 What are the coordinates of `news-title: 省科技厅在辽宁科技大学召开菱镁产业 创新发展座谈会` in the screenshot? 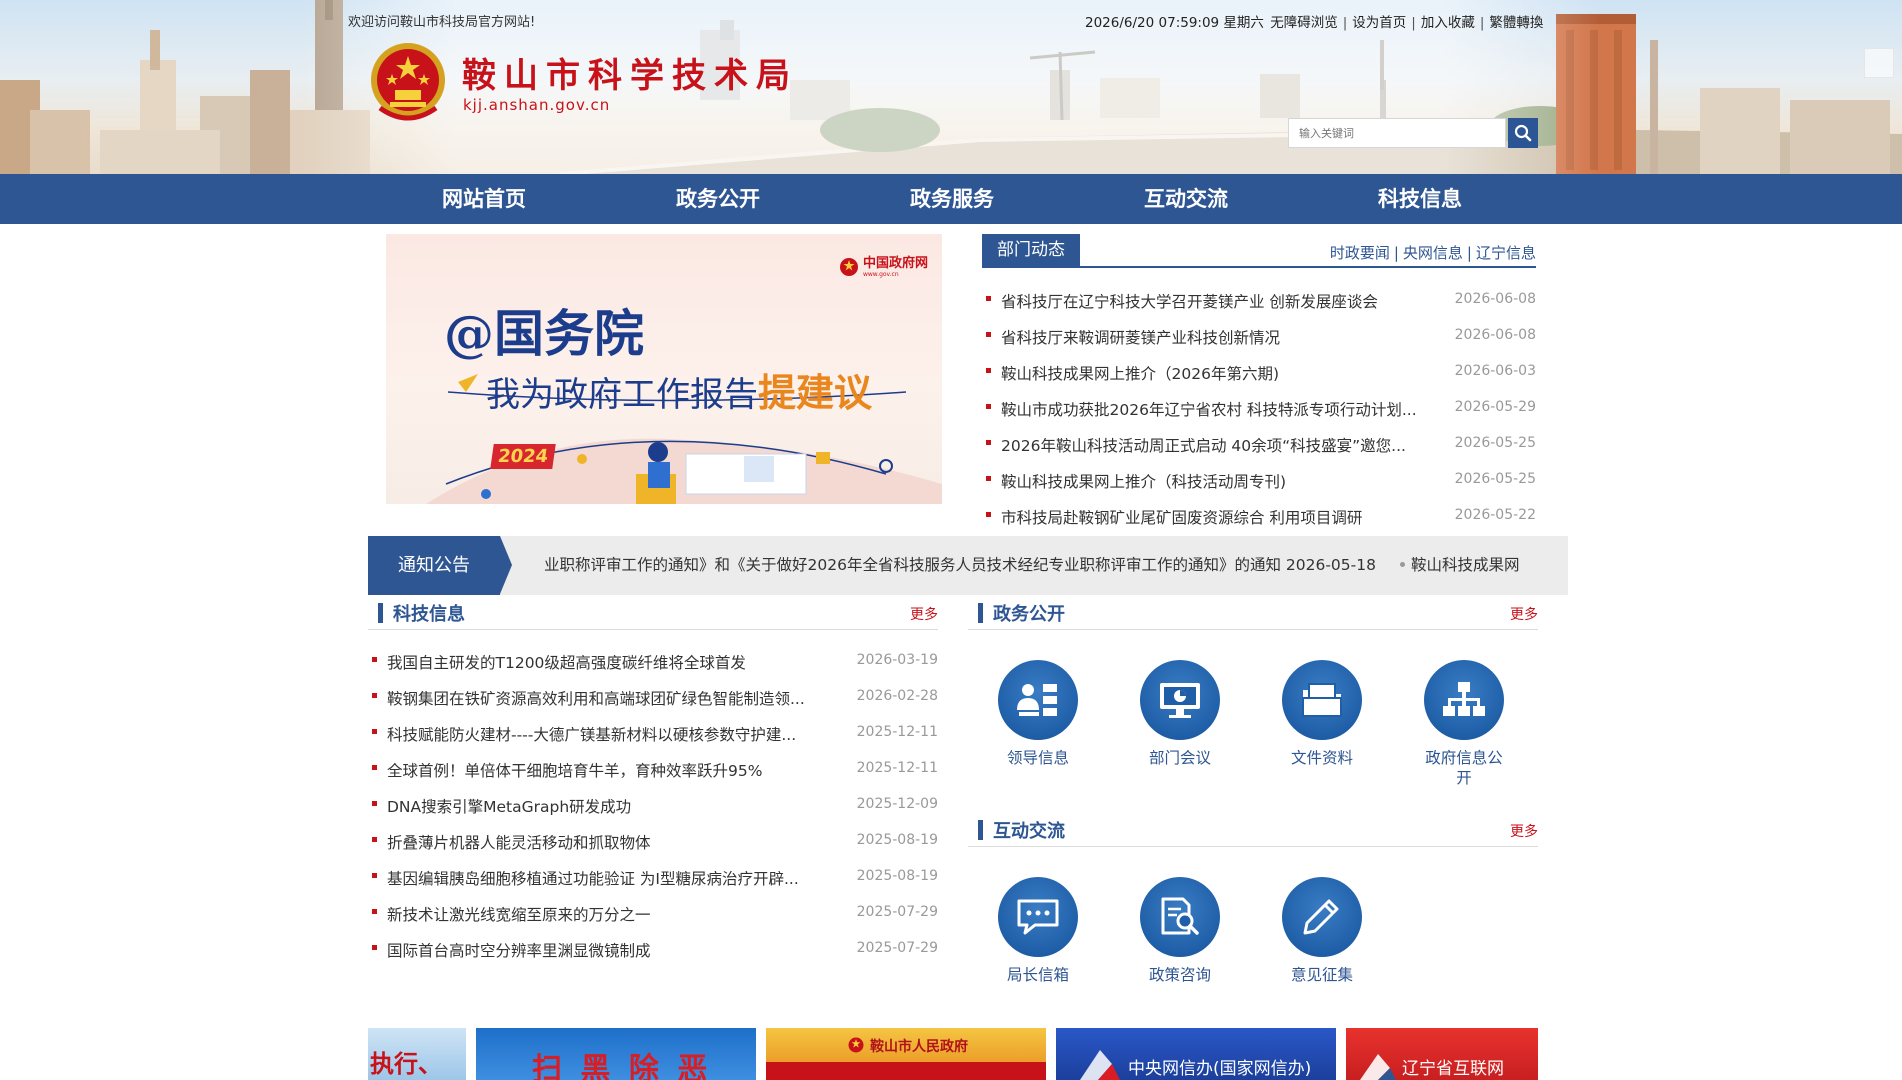 It's located at (1189, 301).